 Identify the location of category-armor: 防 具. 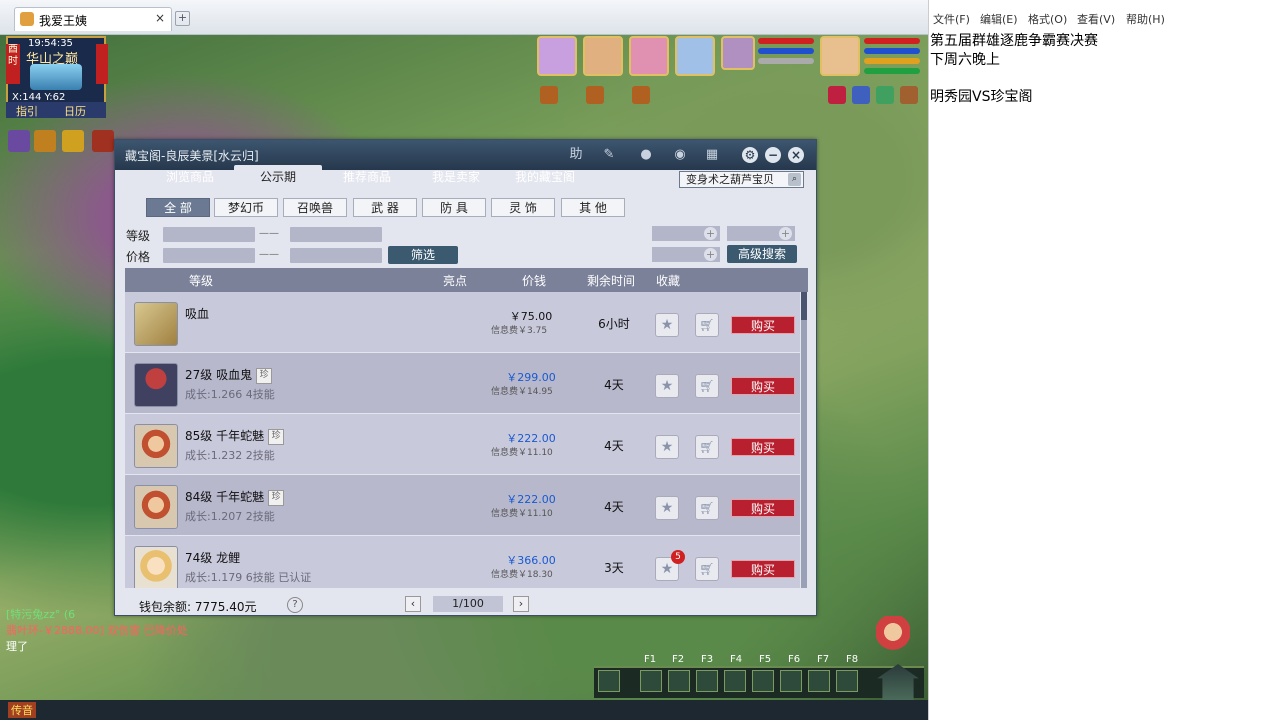
(454, 207).